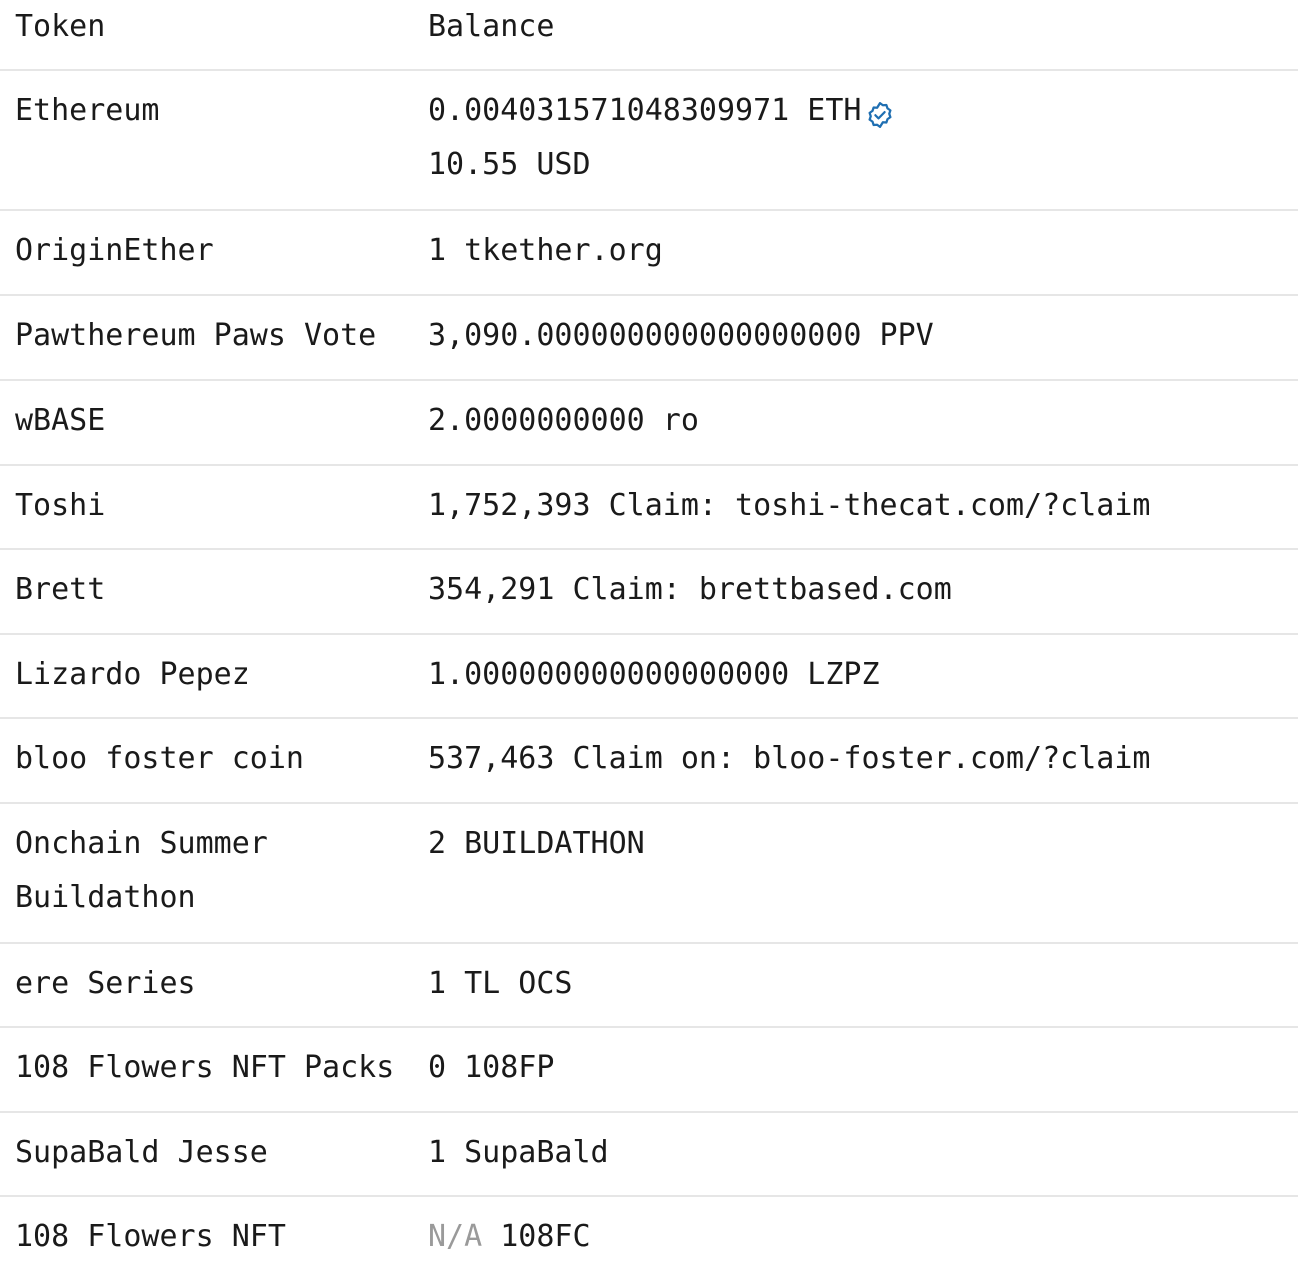 This screenshot has width=1298, height=1277. Describe the element at coordinates (60, 420) in the screenshot. I see `token-name: wBASE` at that location.